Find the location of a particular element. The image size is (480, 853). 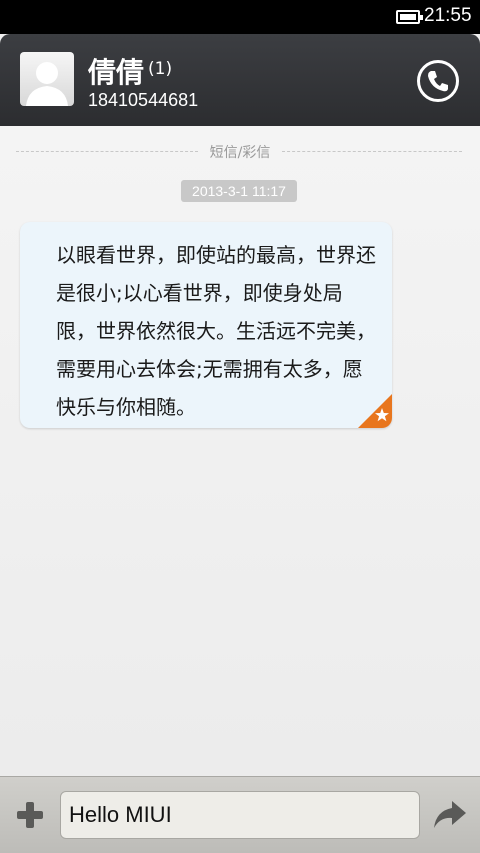

default-avatar-icon is located at coordinates (47, 84).